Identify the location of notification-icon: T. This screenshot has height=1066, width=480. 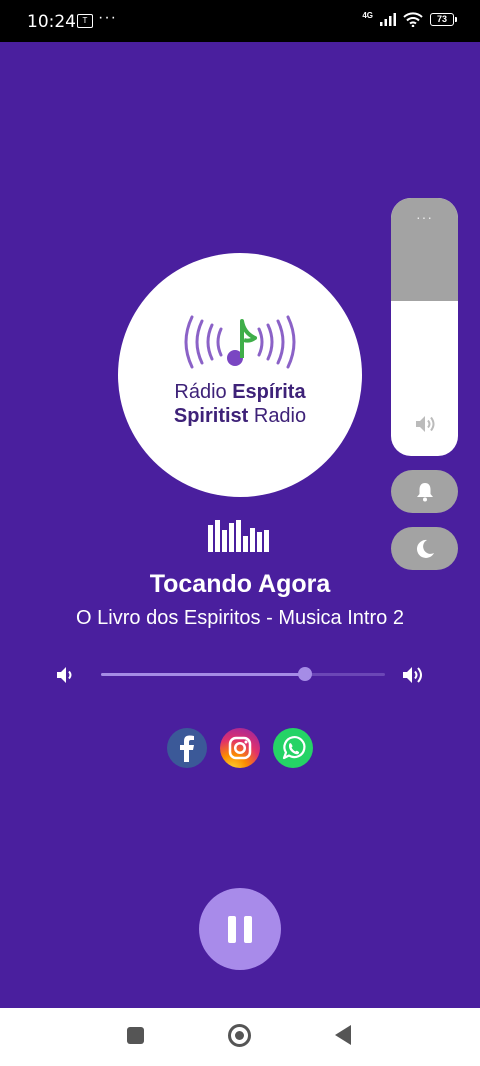
(85, 21).